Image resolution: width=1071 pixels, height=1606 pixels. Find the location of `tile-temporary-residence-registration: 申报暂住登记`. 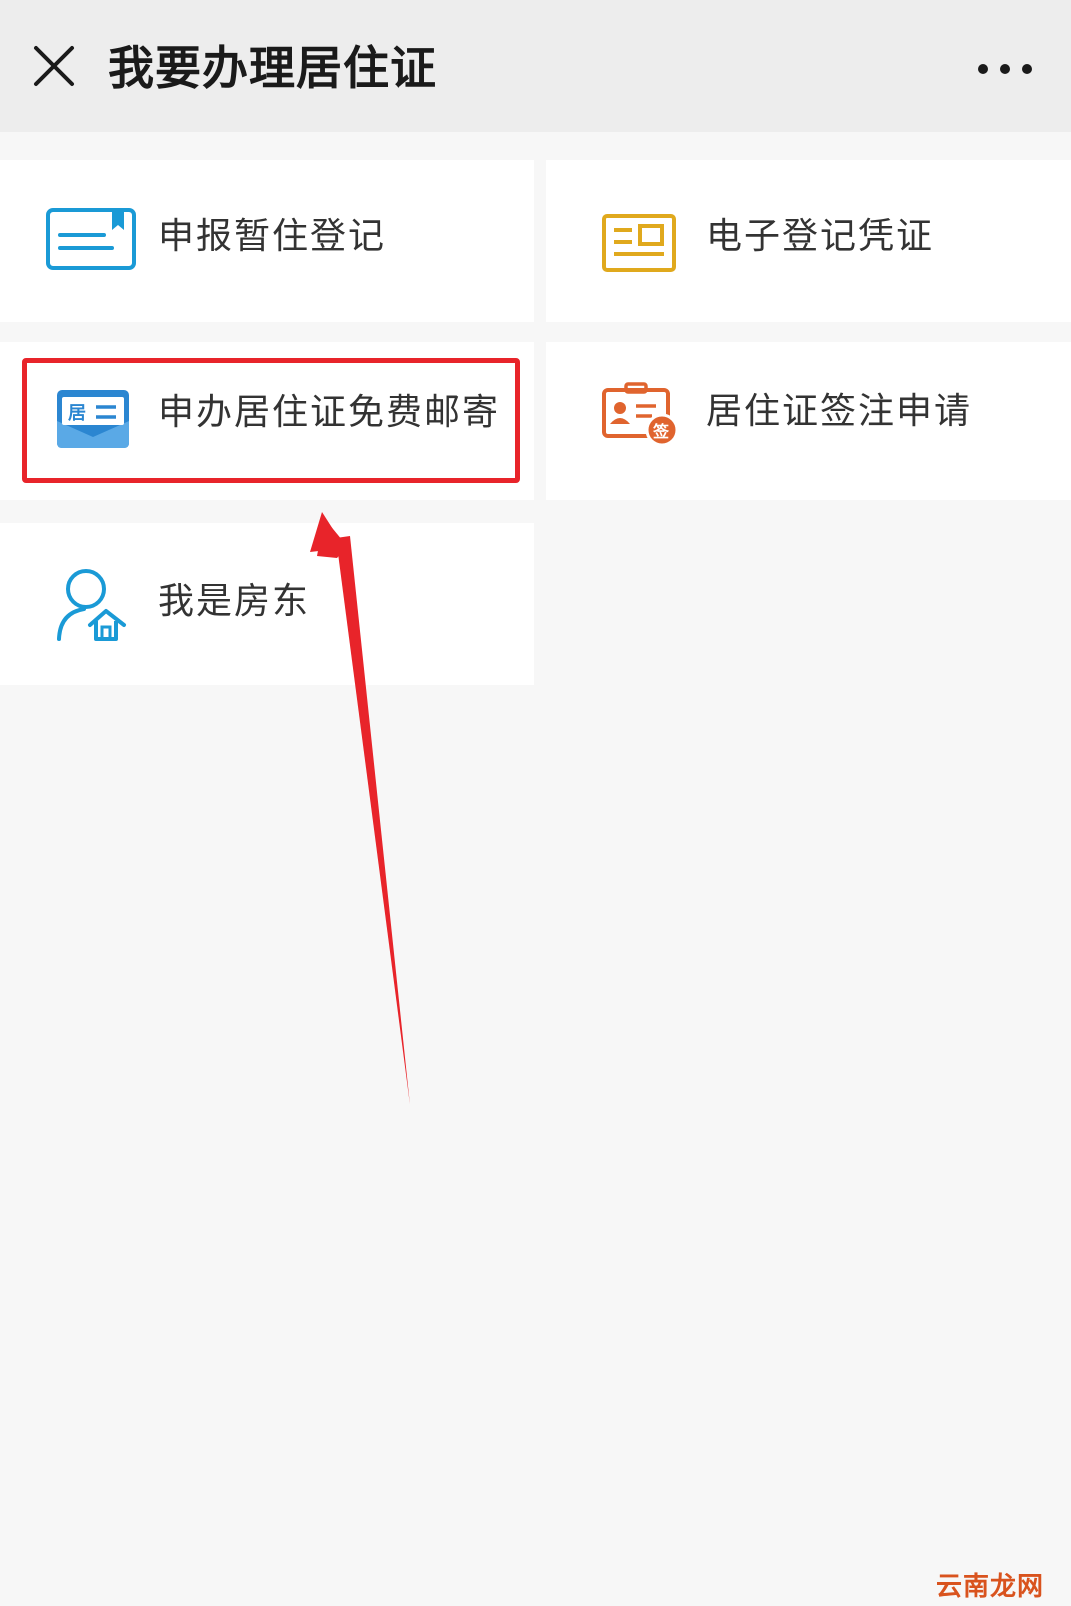

tile-temporary-residence-registration: 申报暂住登记 is located at coordinates (267, 241).